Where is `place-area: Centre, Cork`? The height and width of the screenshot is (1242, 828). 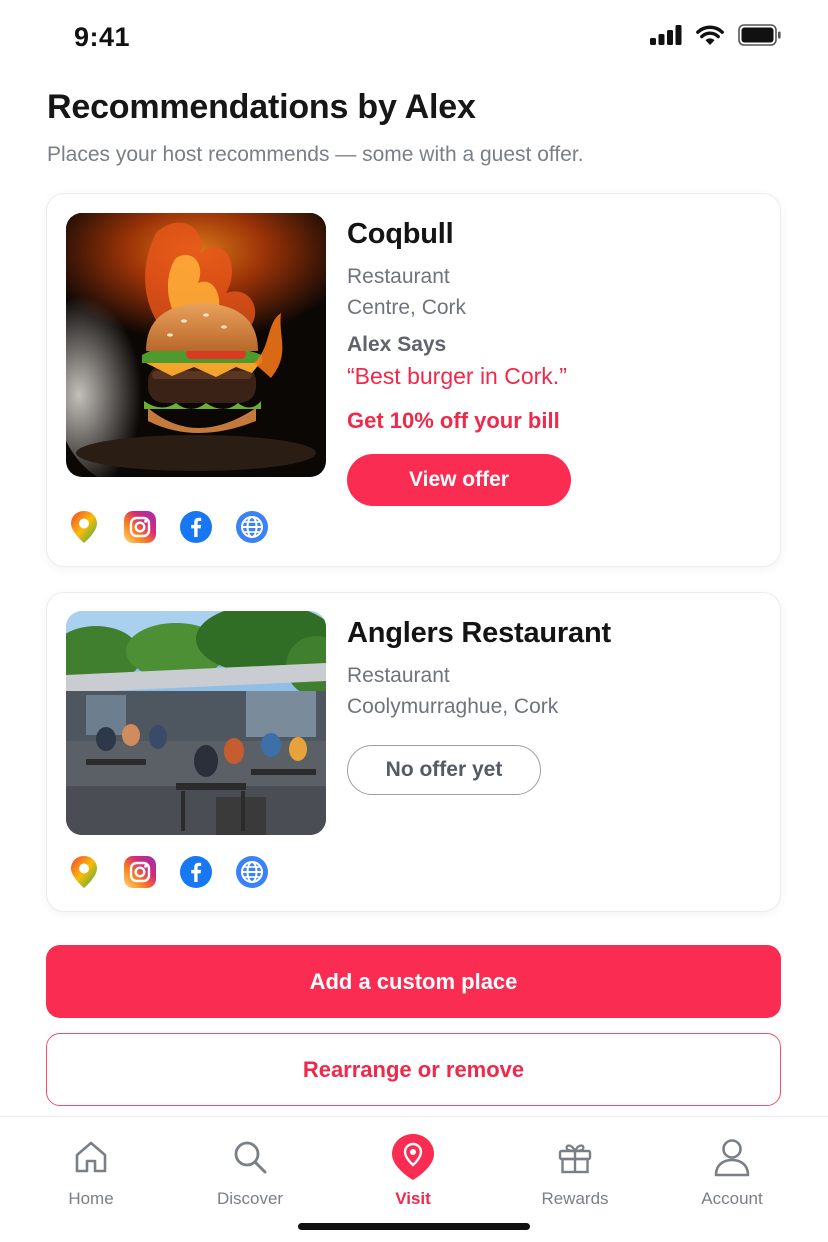
place-area: Centre, Cork is located at coordinates (407, 307).